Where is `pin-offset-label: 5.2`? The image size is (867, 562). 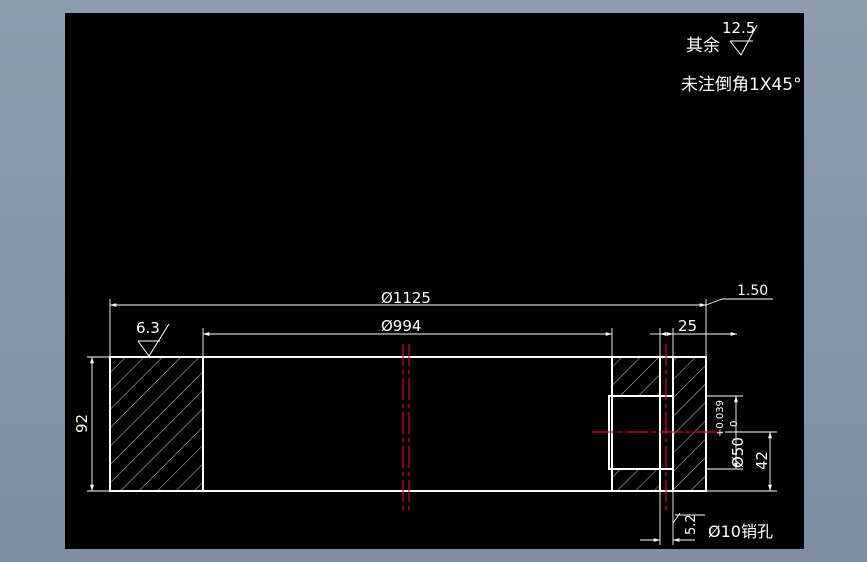
pin-offset-label: 5.2 is located at coordinates (691, 524).